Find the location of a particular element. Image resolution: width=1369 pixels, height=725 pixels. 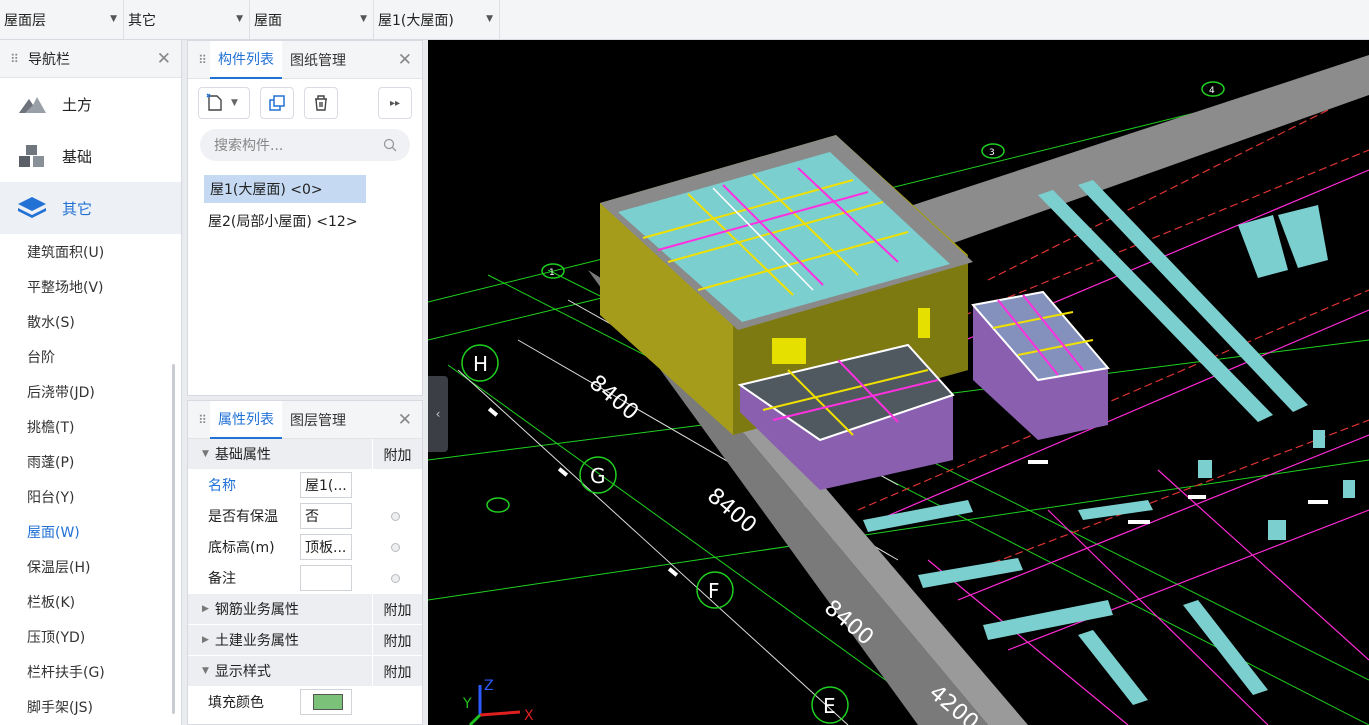

property-value-input is located at coordinates (326, 578).